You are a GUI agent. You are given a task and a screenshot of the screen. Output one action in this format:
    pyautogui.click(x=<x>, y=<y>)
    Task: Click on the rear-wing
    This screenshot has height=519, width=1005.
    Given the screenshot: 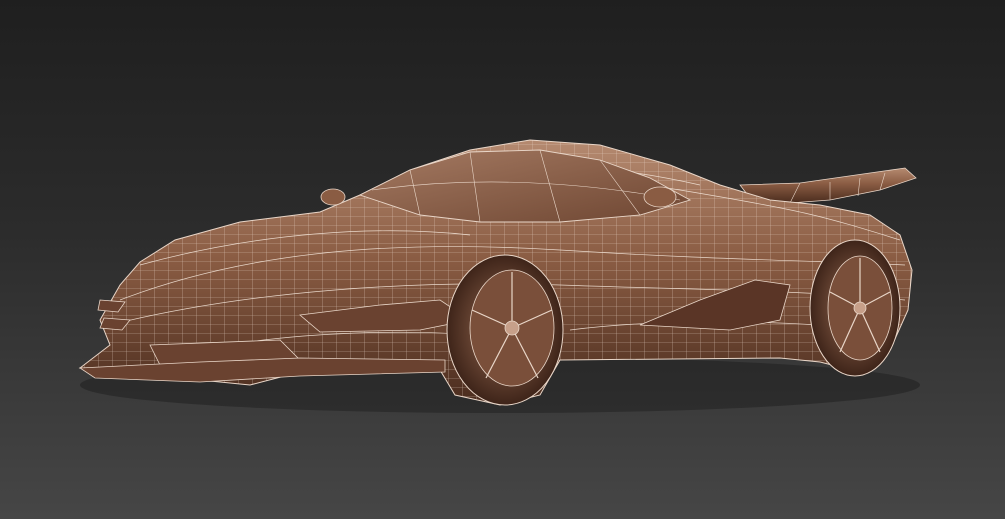 What is the action you would take?
    pyautogui.click(x=828, y=185)
    